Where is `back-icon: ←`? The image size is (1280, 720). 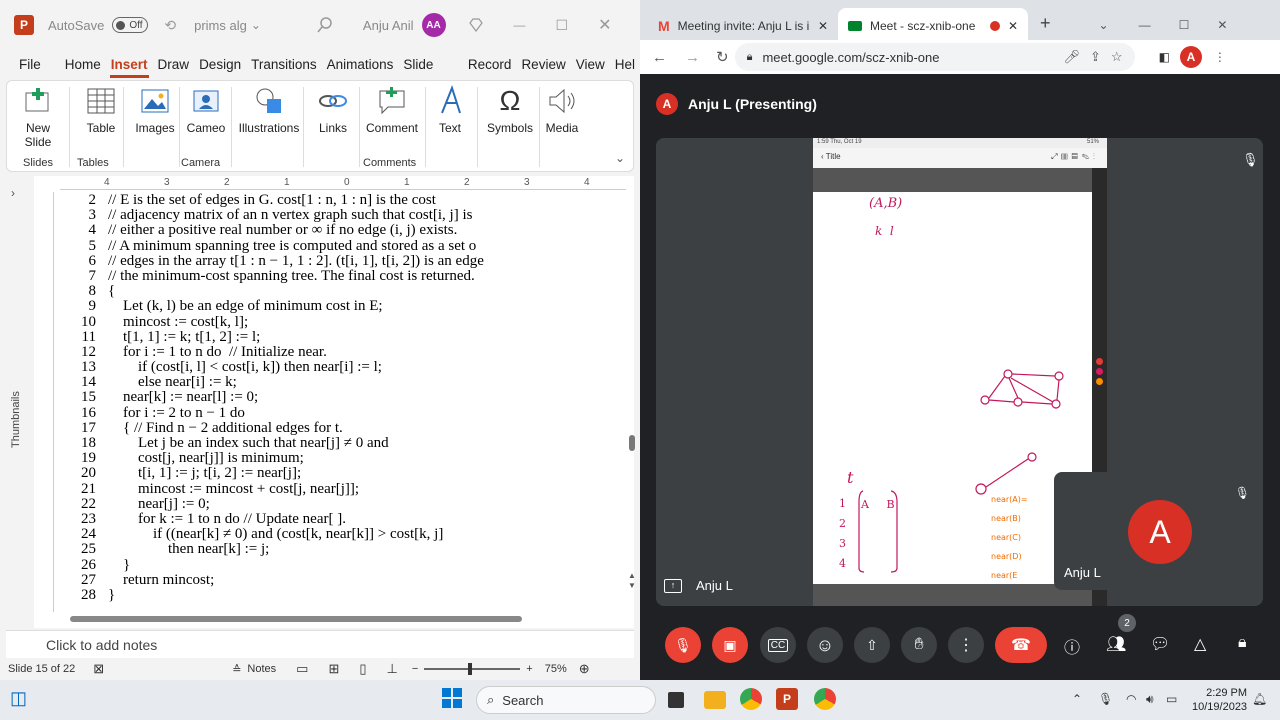 back-icon: ← is located at coordinates (659, 57).